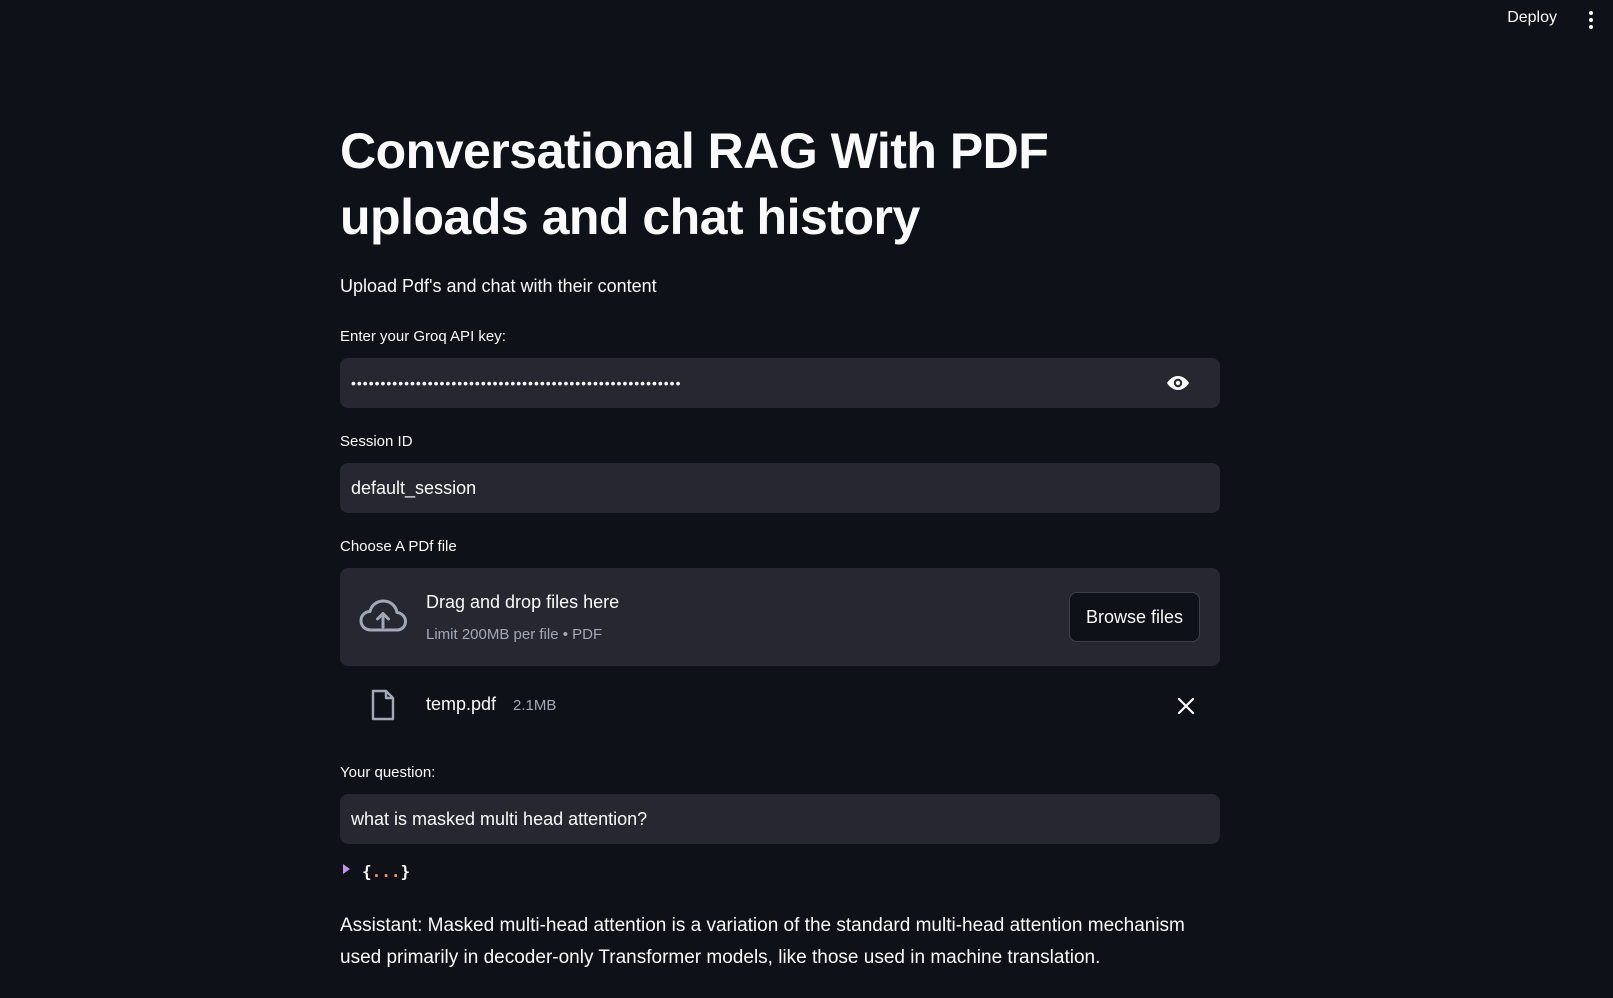  What do you see at coordinates (414, 487) in the screenshot?
I see `session-id-value: default_session` at bounding box center [414, 487].